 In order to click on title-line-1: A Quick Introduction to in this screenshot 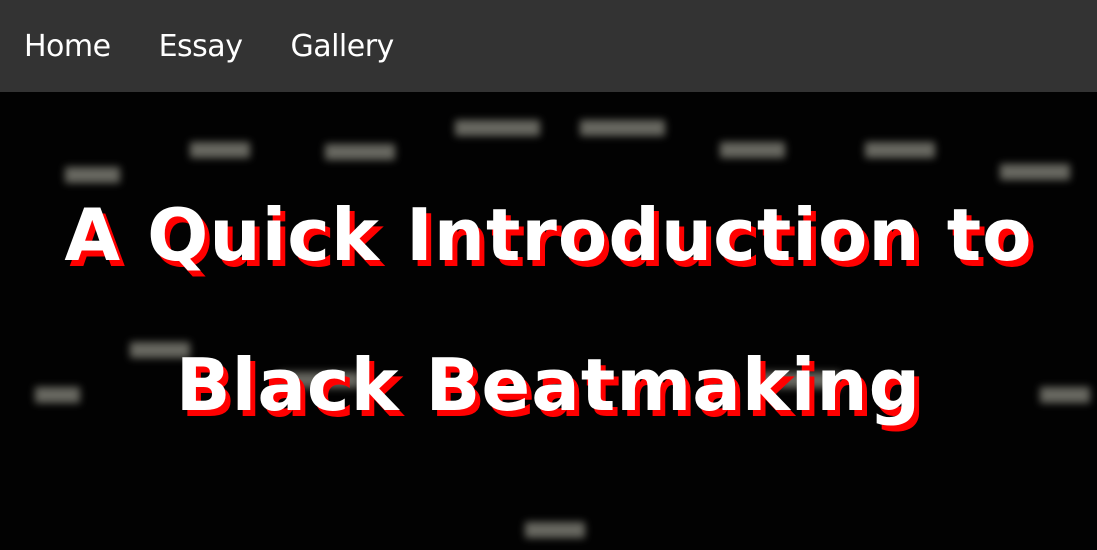, I will do `click(548, 235)`.